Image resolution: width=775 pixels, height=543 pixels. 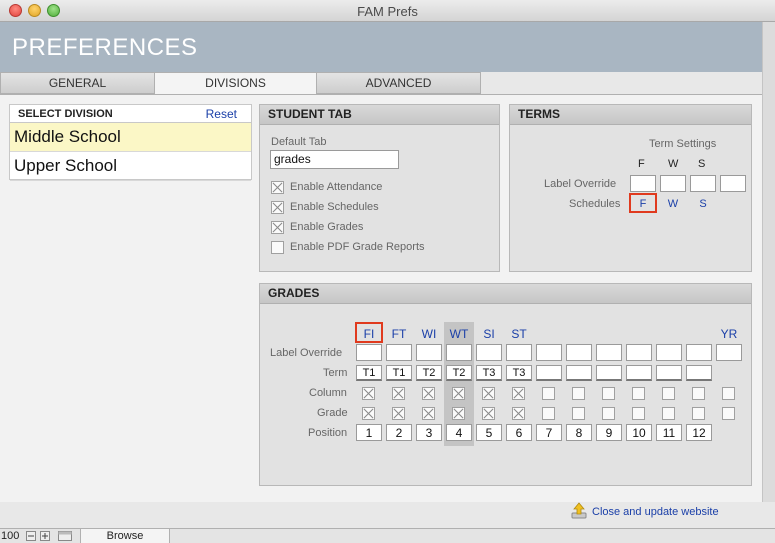 What do you see at coordinates (655, 512) in the screenshot?
I see `close-and-update-link: Close and update website` at bounding box center [655, 512].